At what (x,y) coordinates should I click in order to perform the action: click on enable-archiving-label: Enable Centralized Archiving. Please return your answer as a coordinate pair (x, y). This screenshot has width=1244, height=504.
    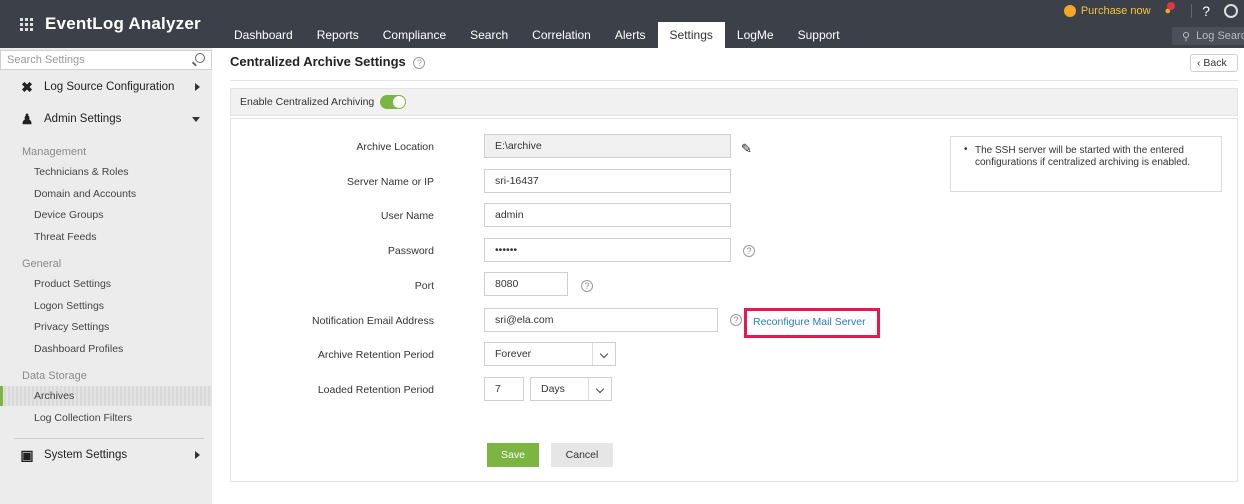
    Looking at the image, I should click on (307, 102).